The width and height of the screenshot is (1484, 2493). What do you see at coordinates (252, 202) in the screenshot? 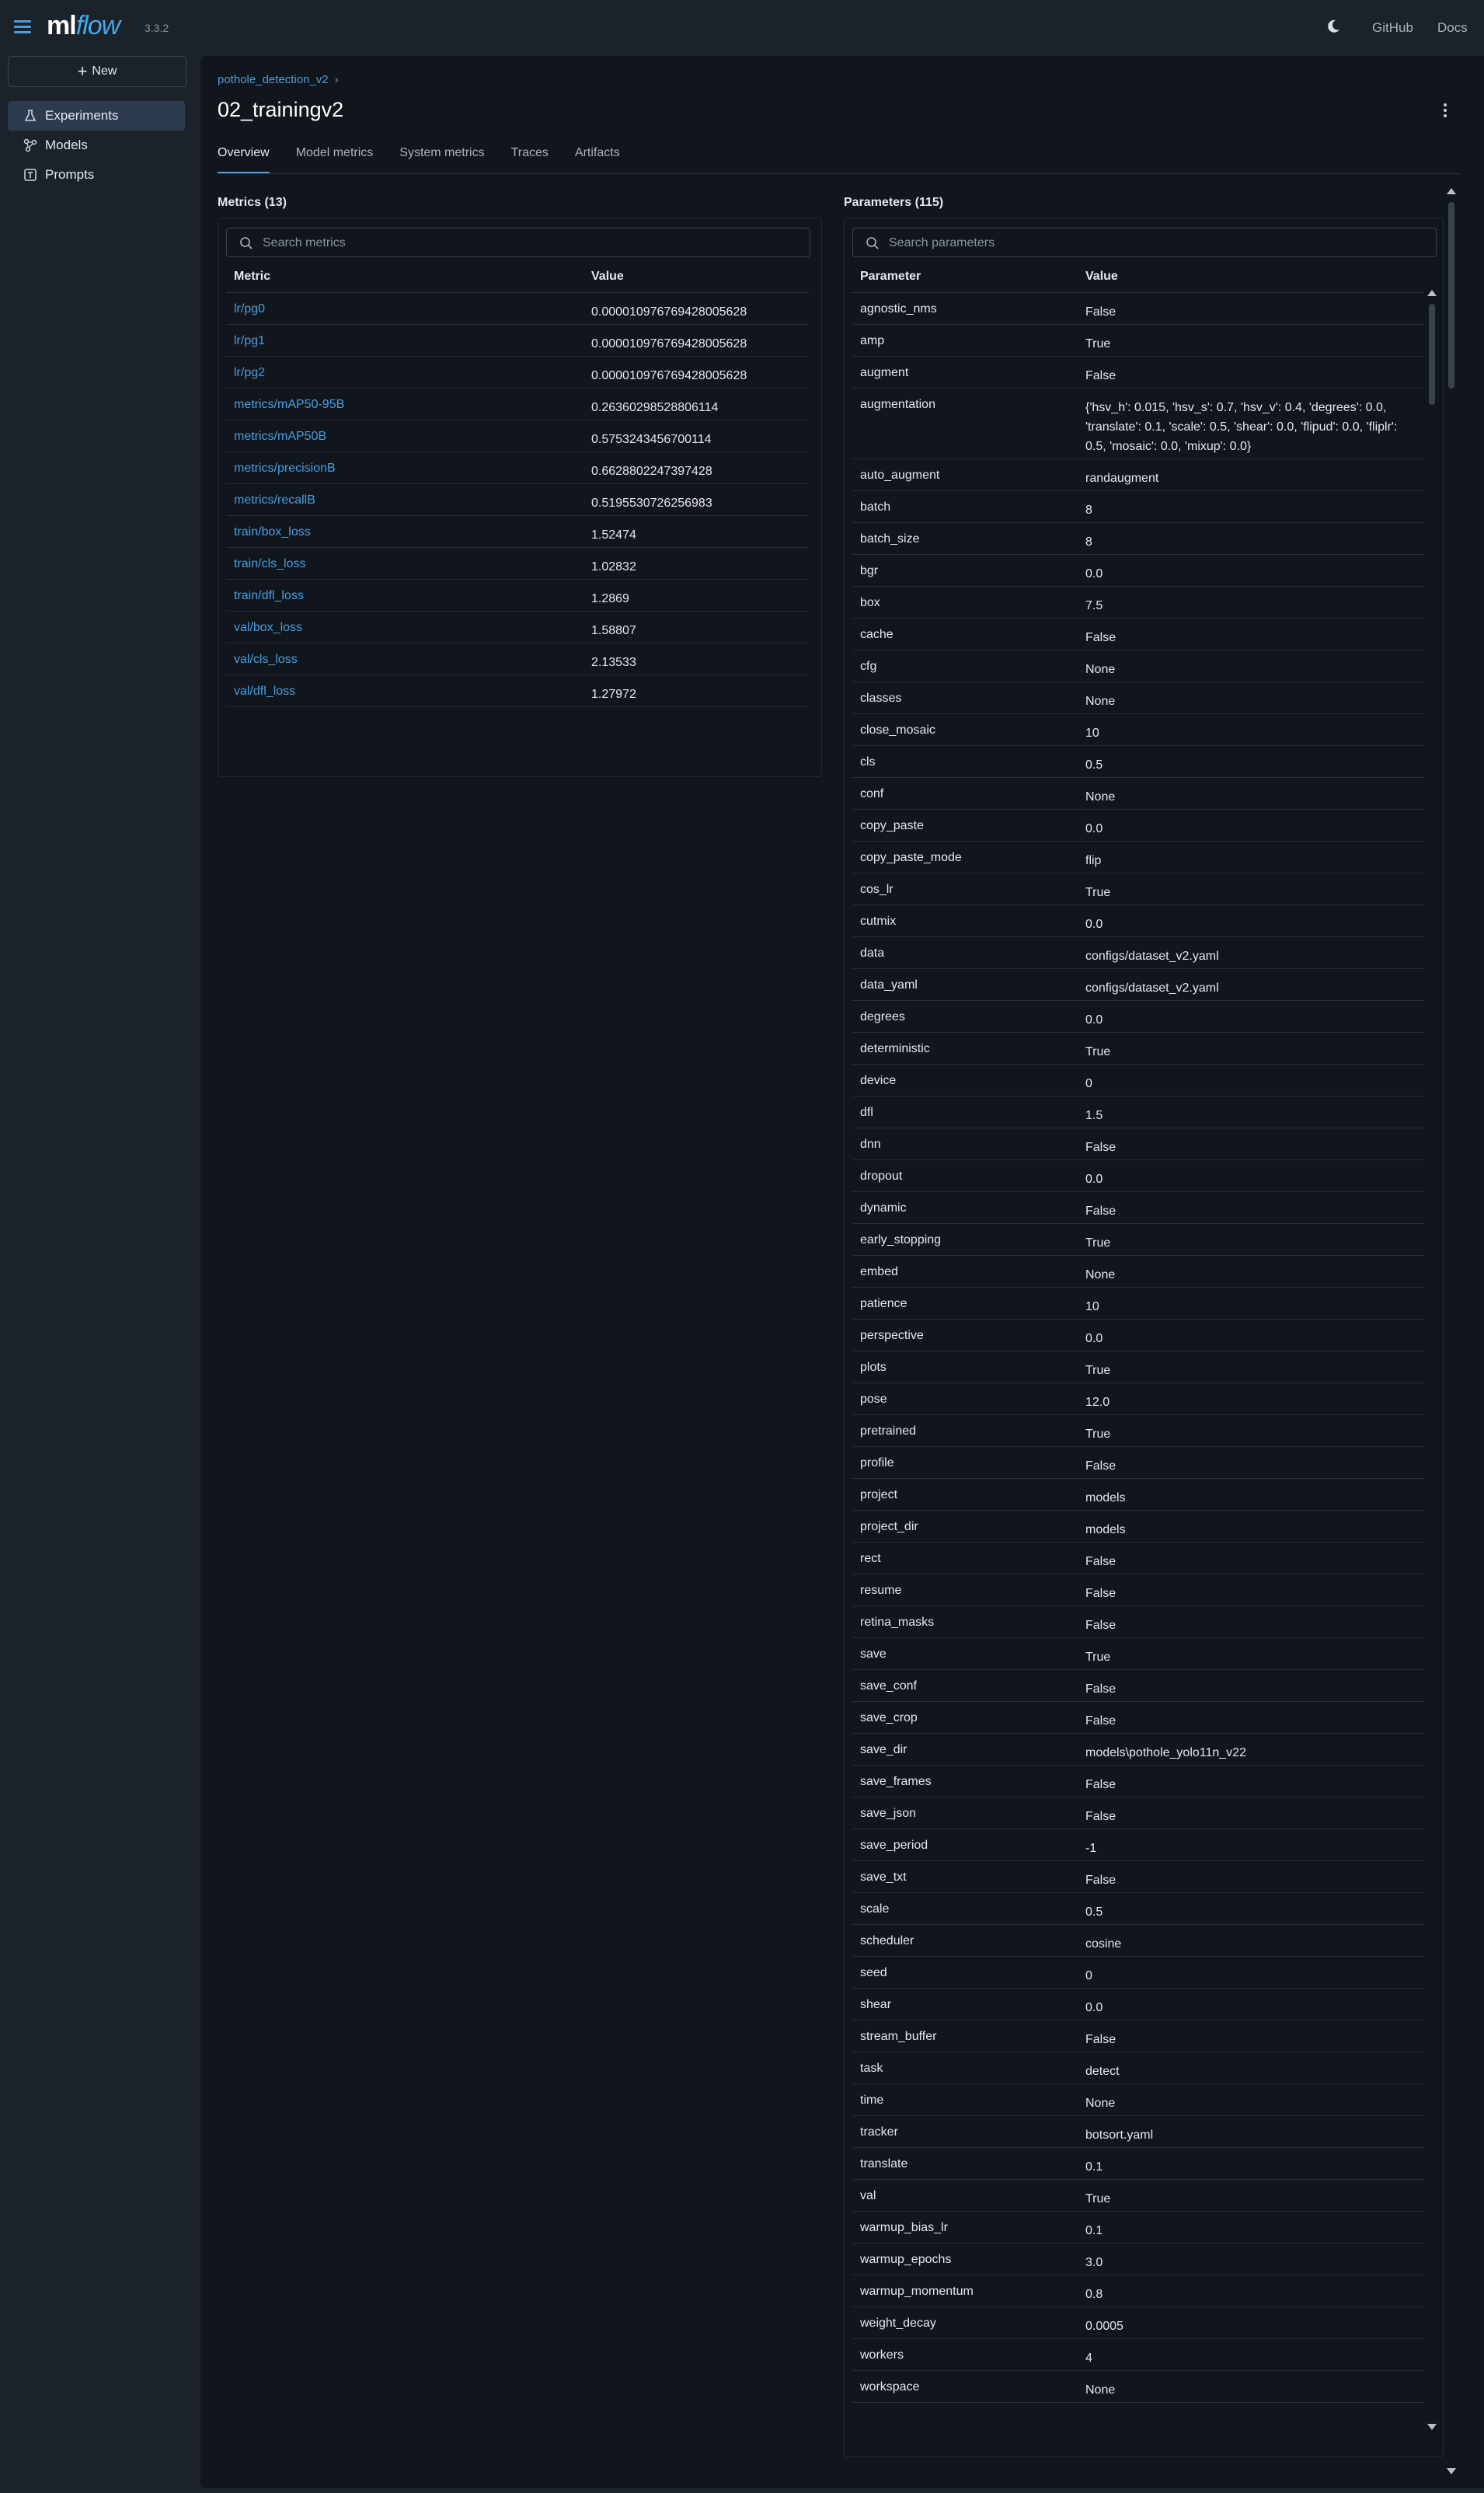
I see `metrics-title: Metrics (13)` at bounding box center [252, 202].